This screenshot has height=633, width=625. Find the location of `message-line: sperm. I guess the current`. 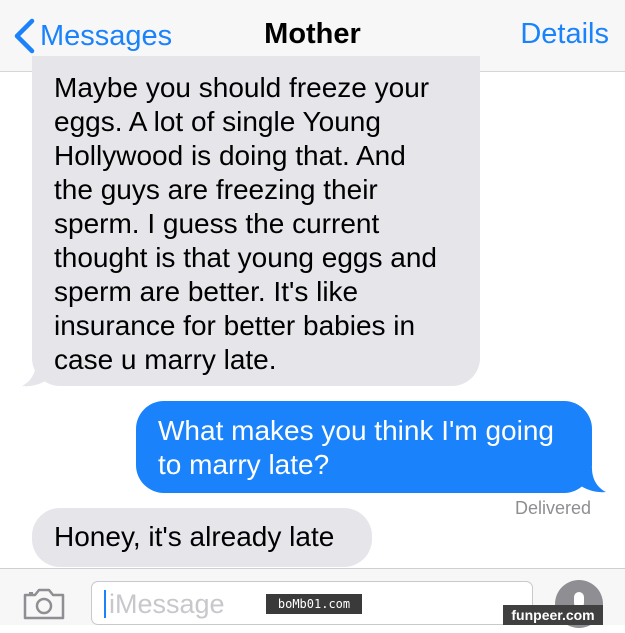

message-line: sperm. I guess the current is located at coordinates (217, 223).